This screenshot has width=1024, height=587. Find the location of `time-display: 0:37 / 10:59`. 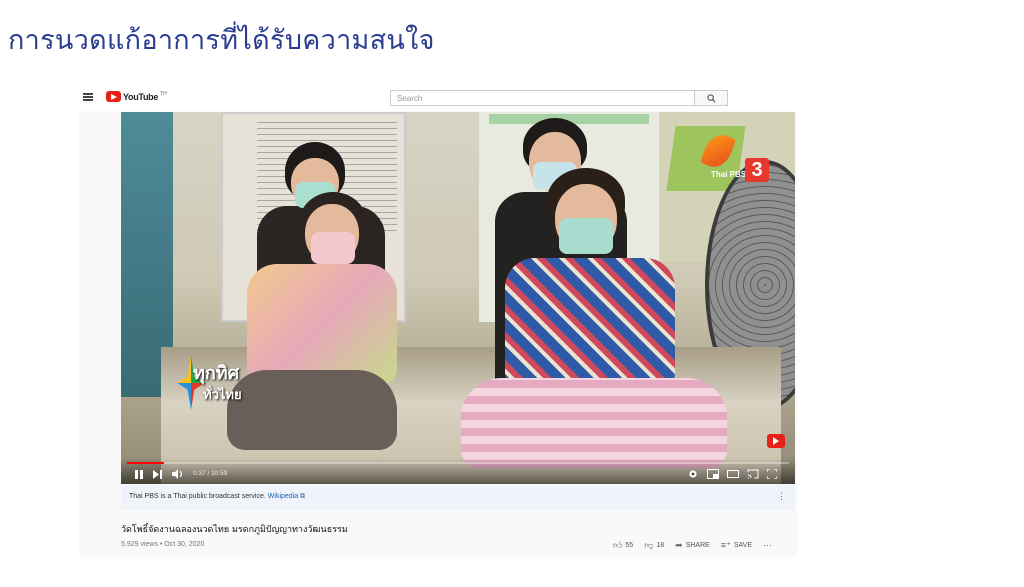

time-display: 0:37 / 10:59 is located at coordinates (210, 473).